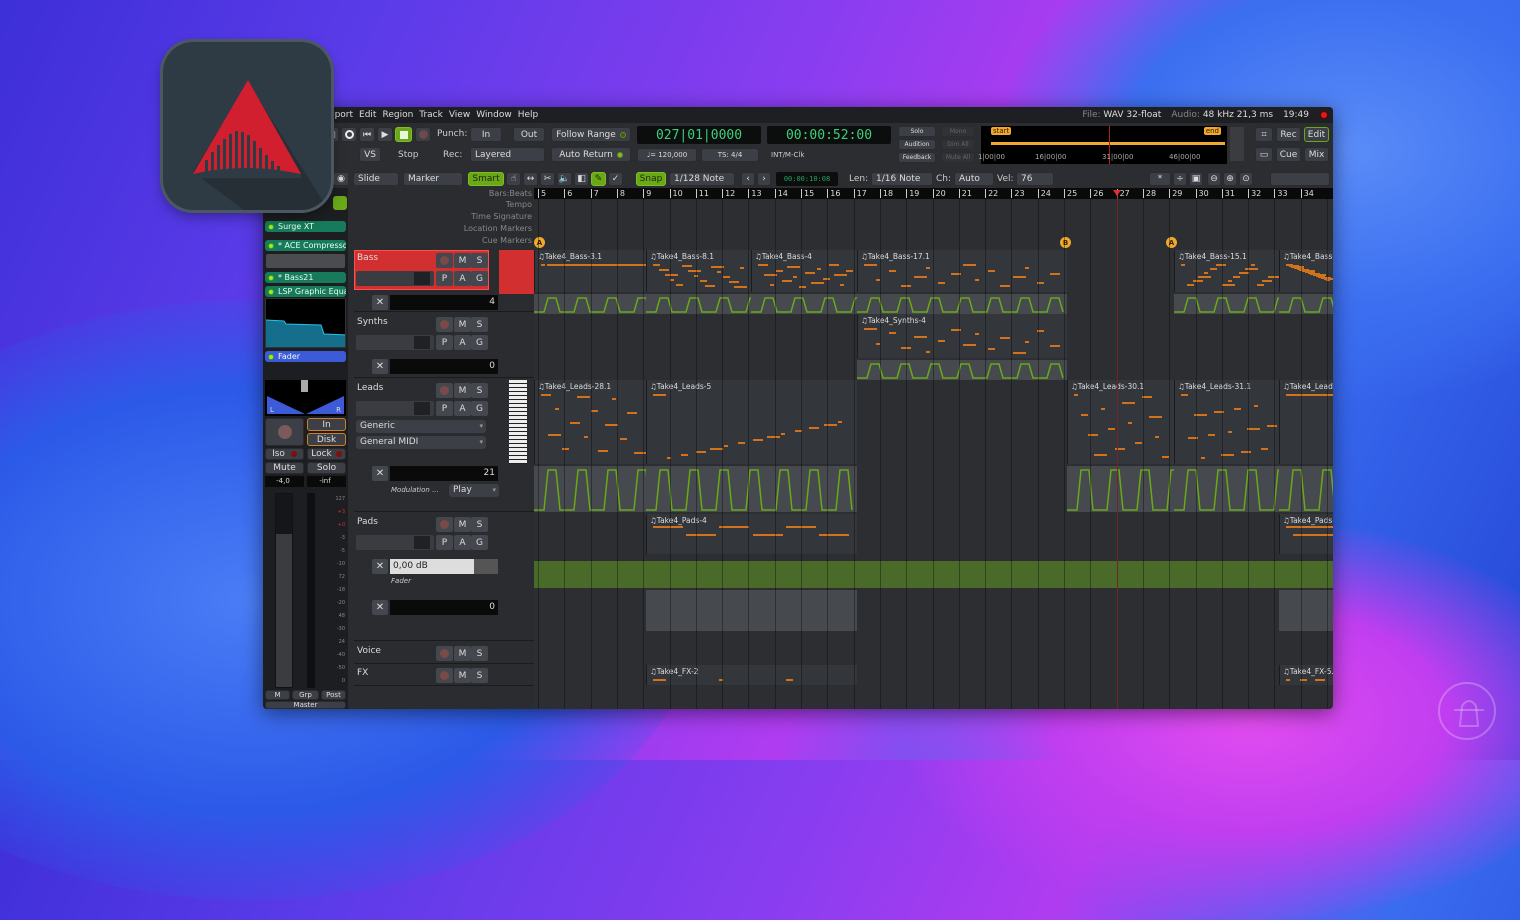 Image resolution: width=1520 pixels, height=920 pixels. I want to click on gain-display: -4,0, so click(284, 481).